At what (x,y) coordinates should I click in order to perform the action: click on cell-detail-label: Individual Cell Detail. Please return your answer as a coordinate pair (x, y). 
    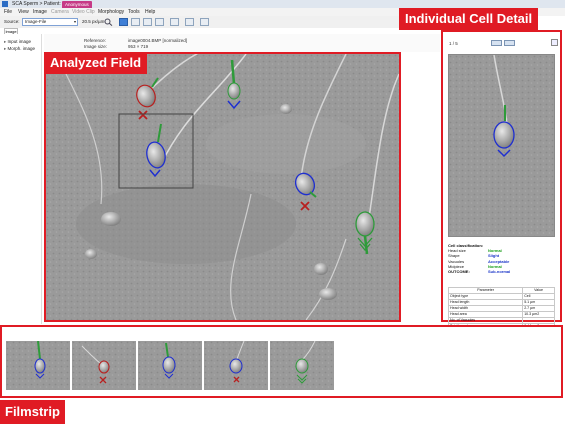
    Looking at the image, I should click on (469, 19).